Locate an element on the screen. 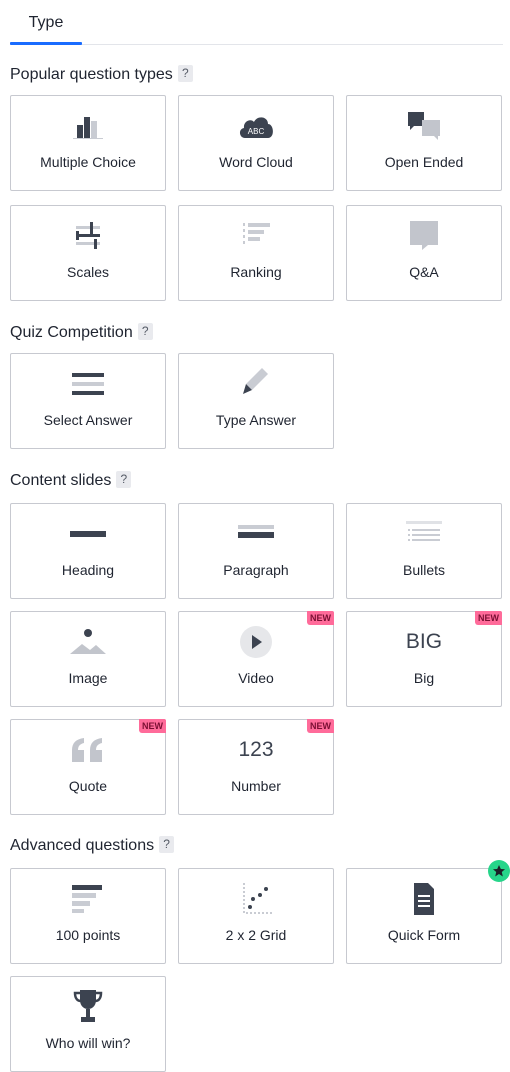 The width and height of the screenshot is (510, 1072). card-big: NEW BIG Big is located at coordinates (424, 659).